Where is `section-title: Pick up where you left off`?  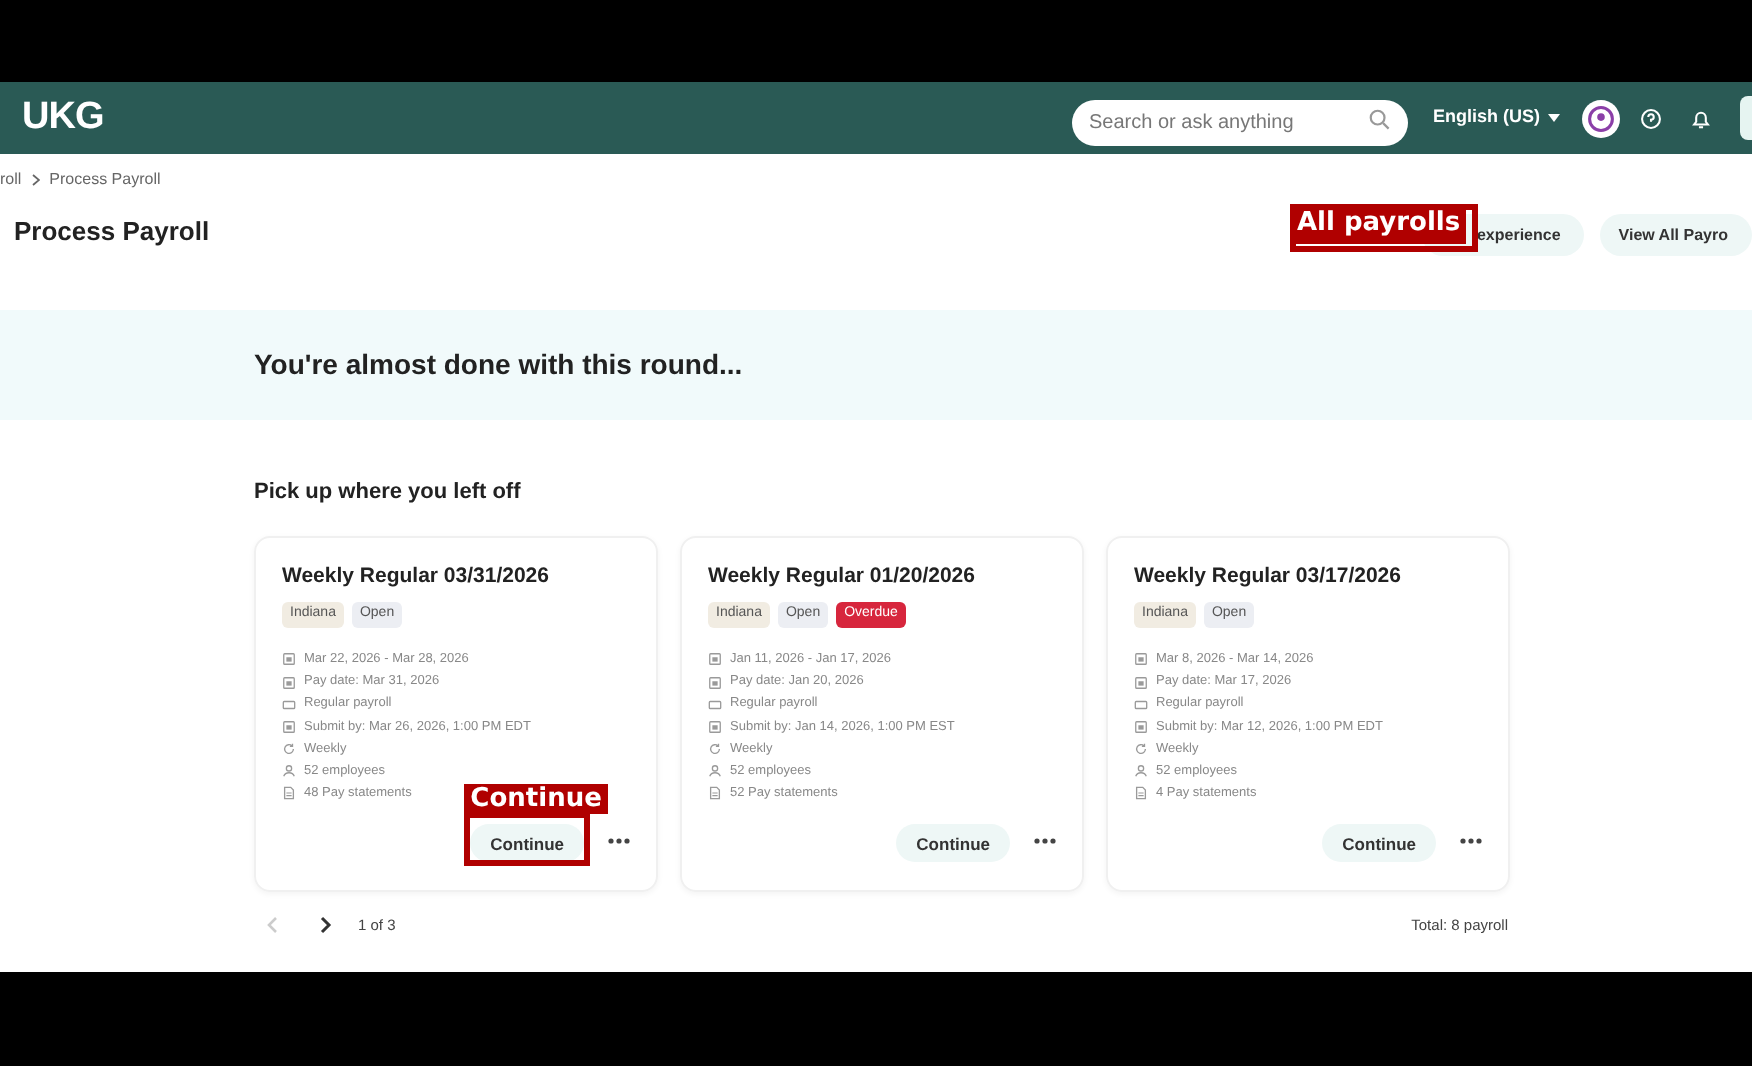 section-title: Pick up where you left off is located at coordinates (388, 493).